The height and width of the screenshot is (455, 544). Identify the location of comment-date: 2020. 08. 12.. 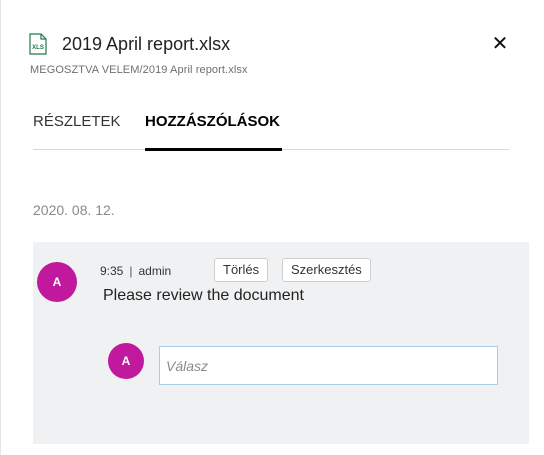
(74, 210).